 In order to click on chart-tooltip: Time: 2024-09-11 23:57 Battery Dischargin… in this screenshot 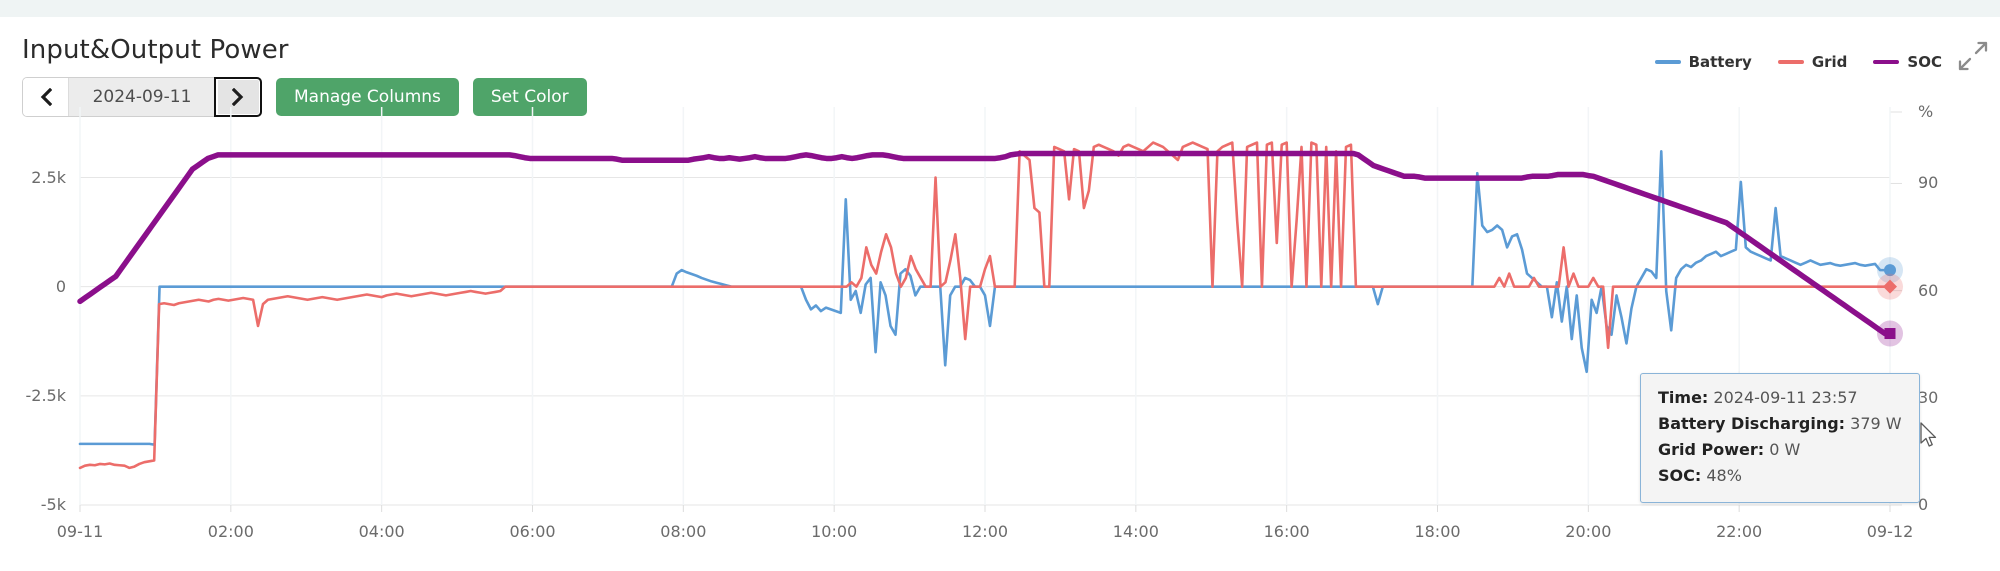, I will do `click(1780, 438)`.